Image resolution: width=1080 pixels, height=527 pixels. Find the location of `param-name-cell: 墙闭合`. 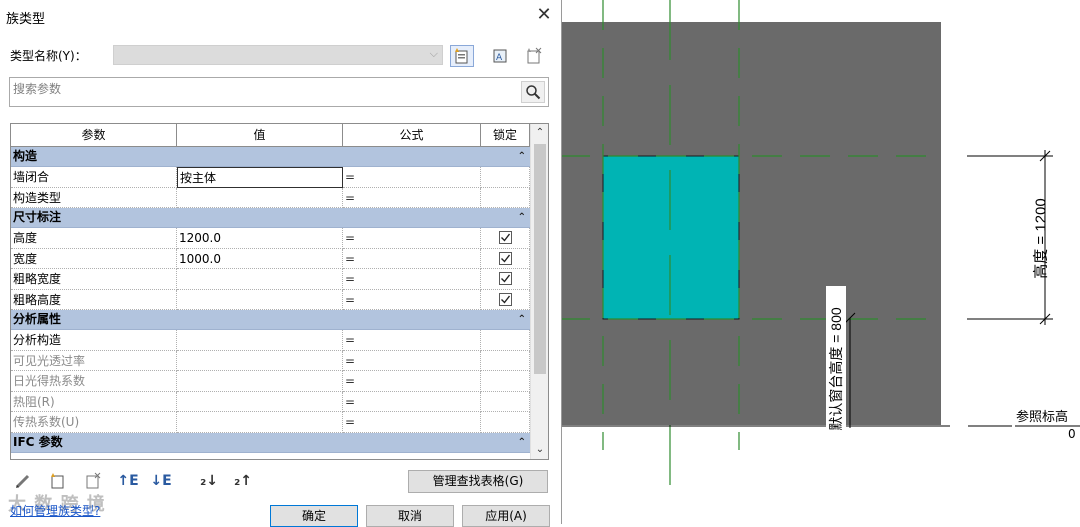

param-name-cell: 墙闭合 is located at coordinates (94, 177).